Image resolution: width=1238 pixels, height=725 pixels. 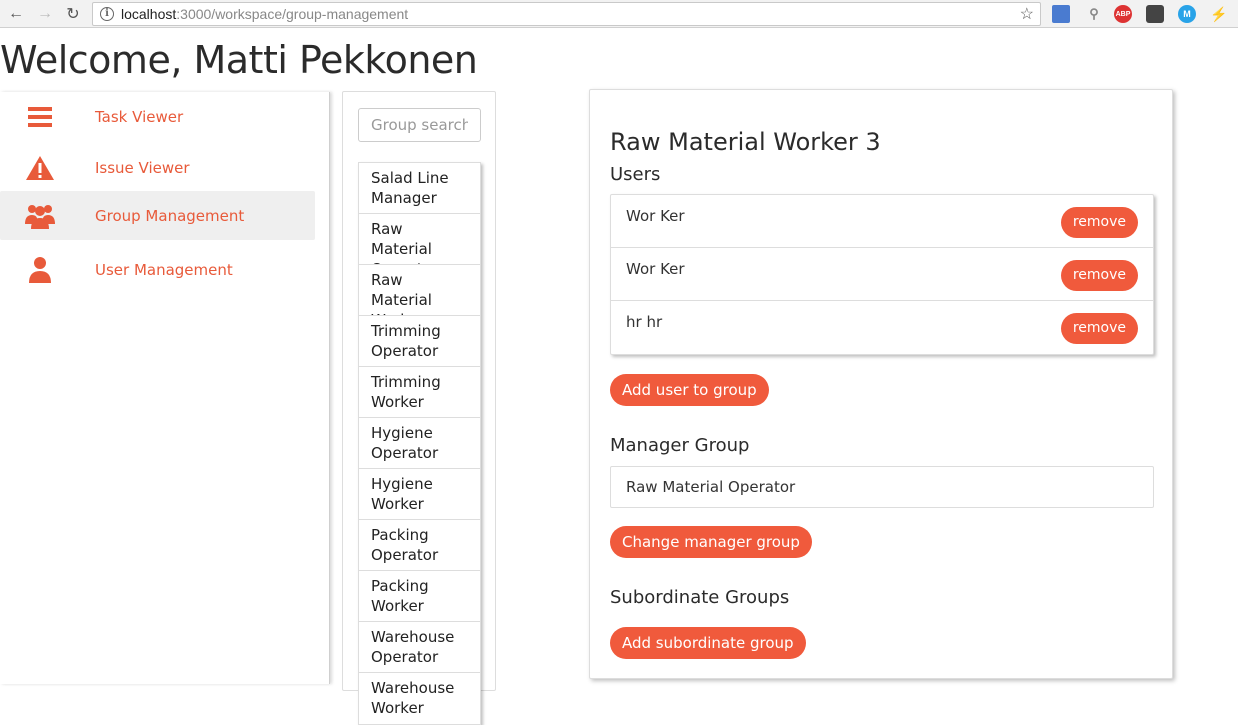 What do you see at coordinates (680, 445) in the screenshot?
I see `manager-group-heading: Manager Group` at bounding box center [680, 445].